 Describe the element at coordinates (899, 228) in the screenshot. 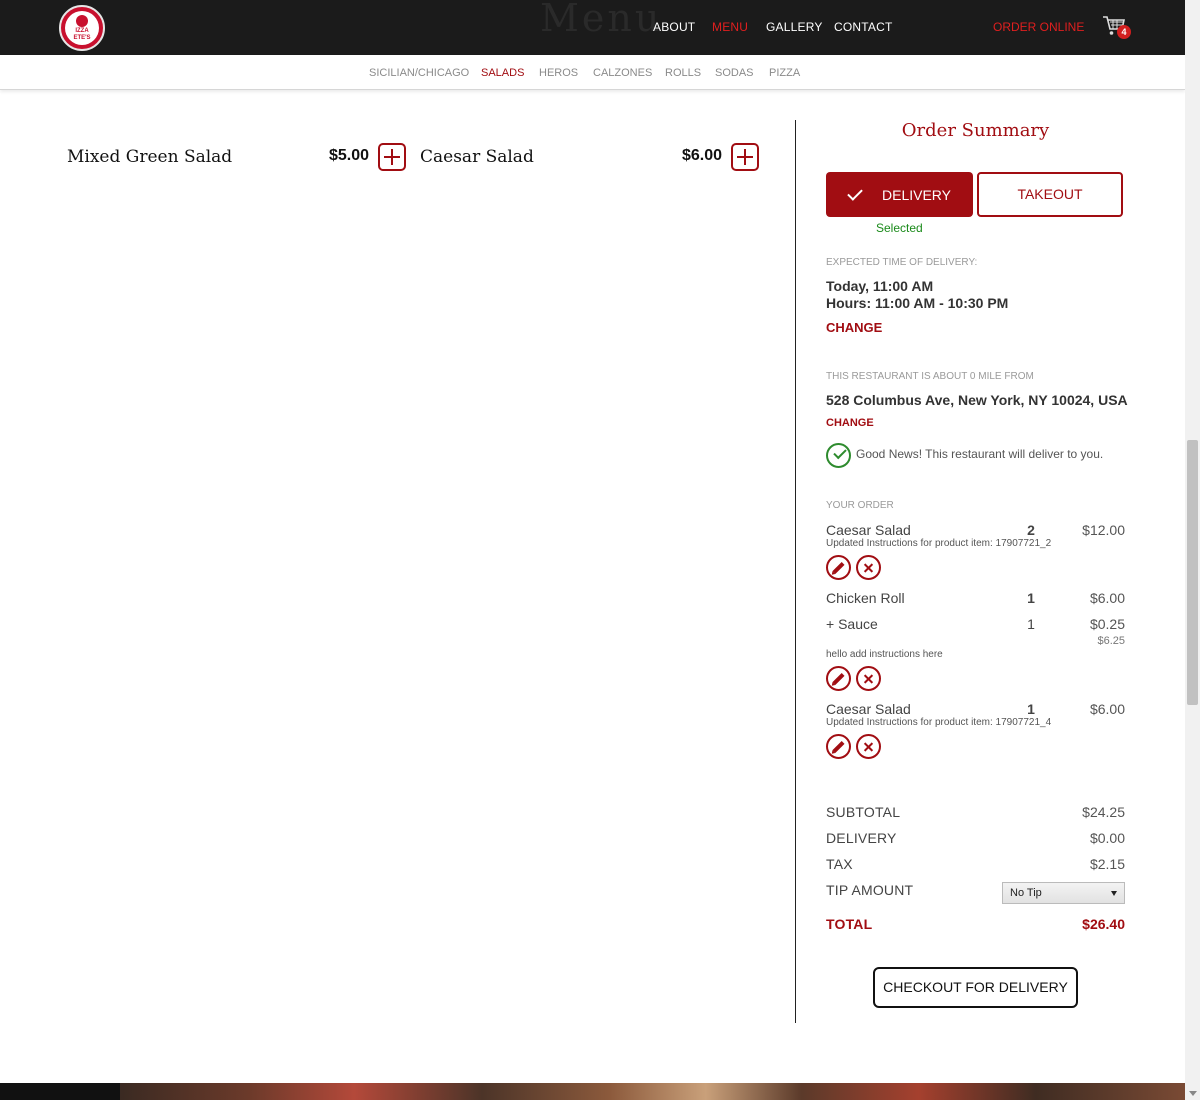

I see `selected-indicator: Selected` at that location.